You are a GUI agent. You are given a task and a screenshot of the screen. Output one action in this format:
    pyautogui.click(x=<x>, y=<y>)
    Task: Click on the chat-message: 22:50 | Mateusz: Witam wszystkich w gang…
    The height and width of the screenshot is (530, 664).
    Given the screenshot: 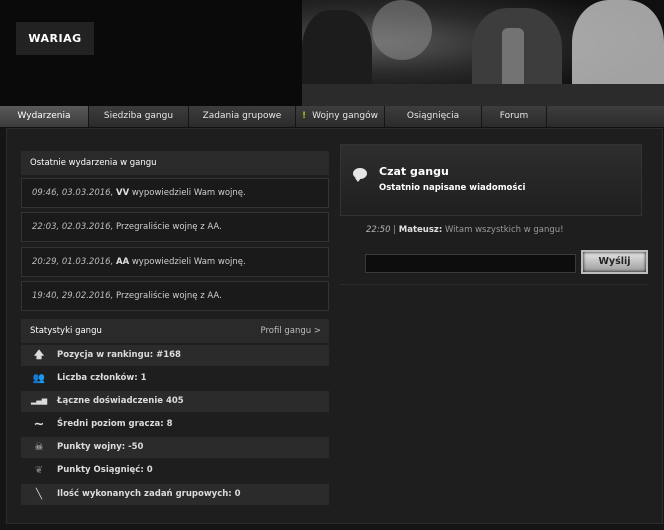 What is the action you would take?
    pyautogui.click(x=465, y=230)
    